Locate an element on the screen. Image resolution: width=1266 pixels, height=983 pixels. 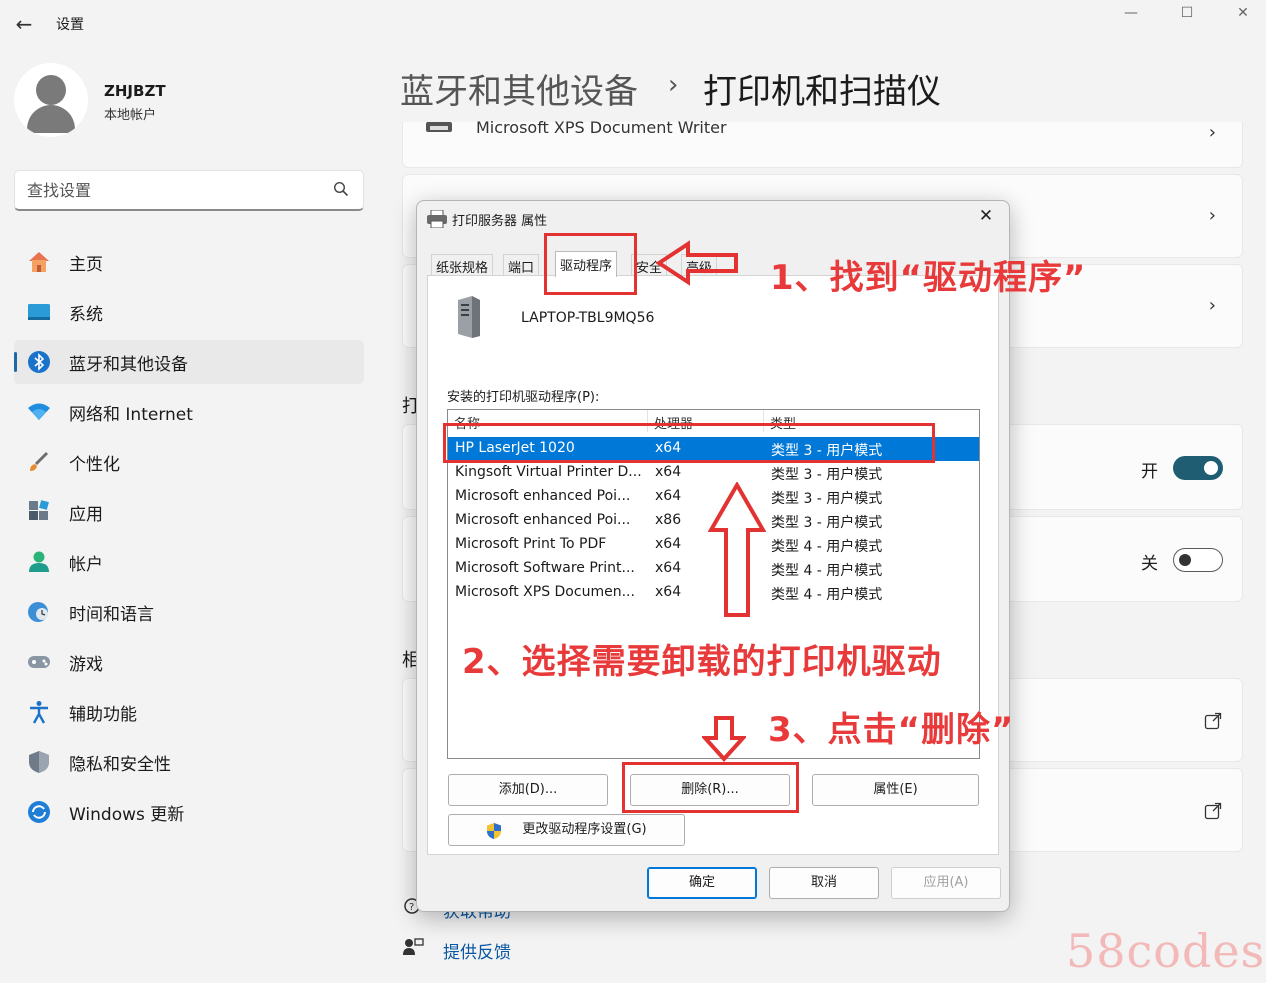
cancel-button: 取消 is located at coordinates (824, 883).